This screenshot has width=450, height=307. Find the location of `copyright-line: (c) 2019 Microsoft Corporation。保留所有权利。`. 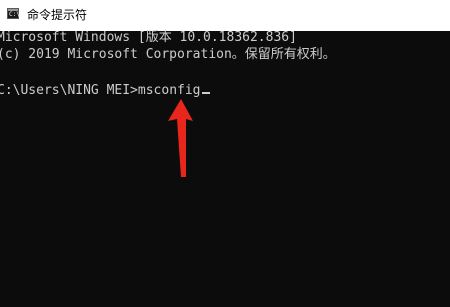

copyright-line: (c) 2019 Microsoft Corporation。保留所有权利。 is located at coordinates (168, 54).